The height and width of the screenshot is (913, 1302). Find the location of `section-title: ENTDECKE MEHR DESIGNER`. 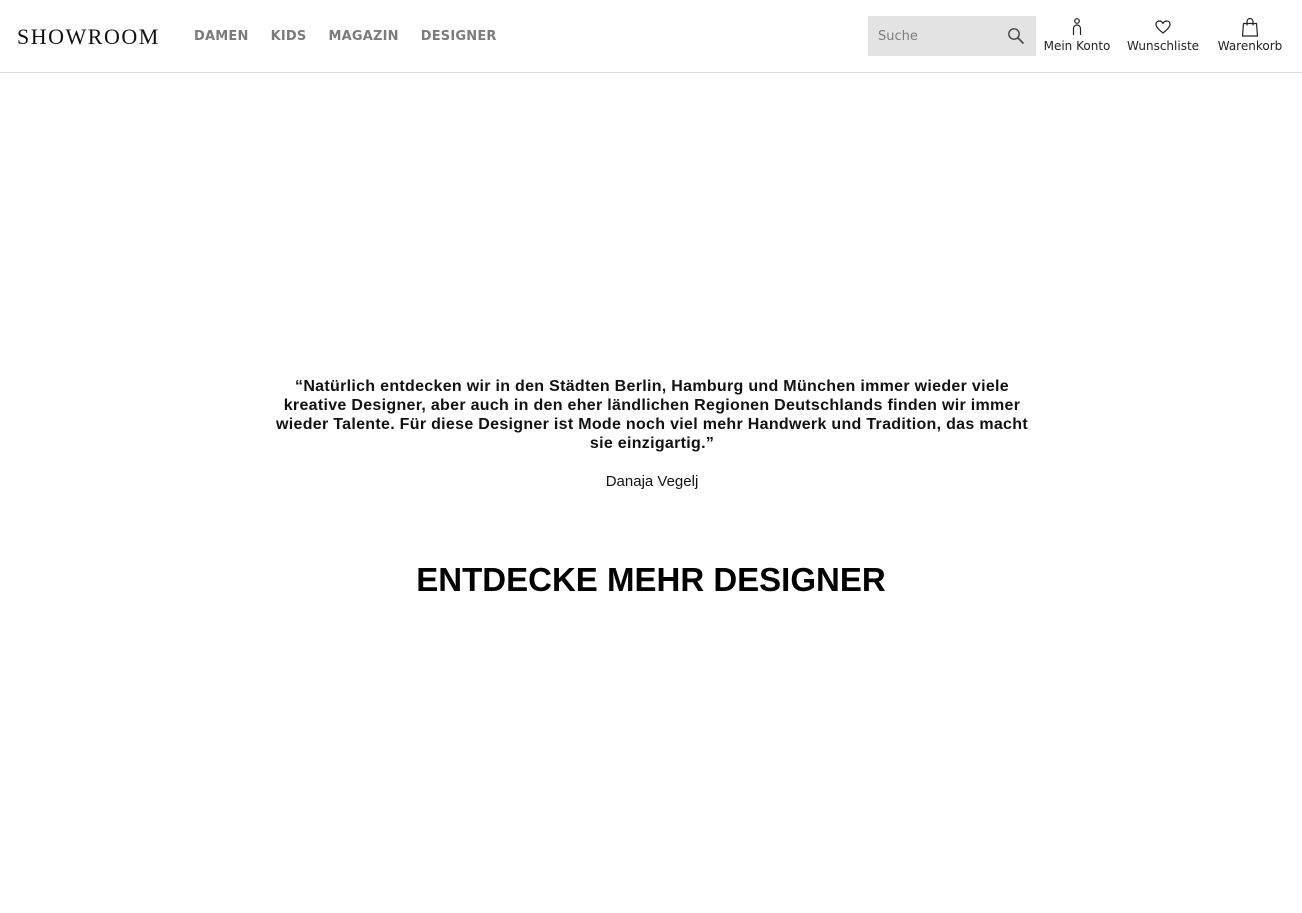

section-title: ENTDECKE MEHR DESIGNER is located at coordinates (651, 579).